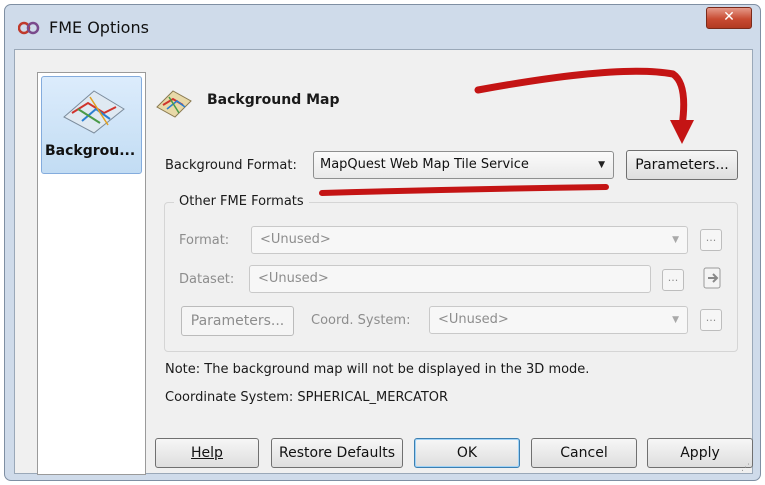  What do you see at coordinates (174, 104) in the screenshot?
I see `background-map-header-icon` at bounding box center [174, 104].